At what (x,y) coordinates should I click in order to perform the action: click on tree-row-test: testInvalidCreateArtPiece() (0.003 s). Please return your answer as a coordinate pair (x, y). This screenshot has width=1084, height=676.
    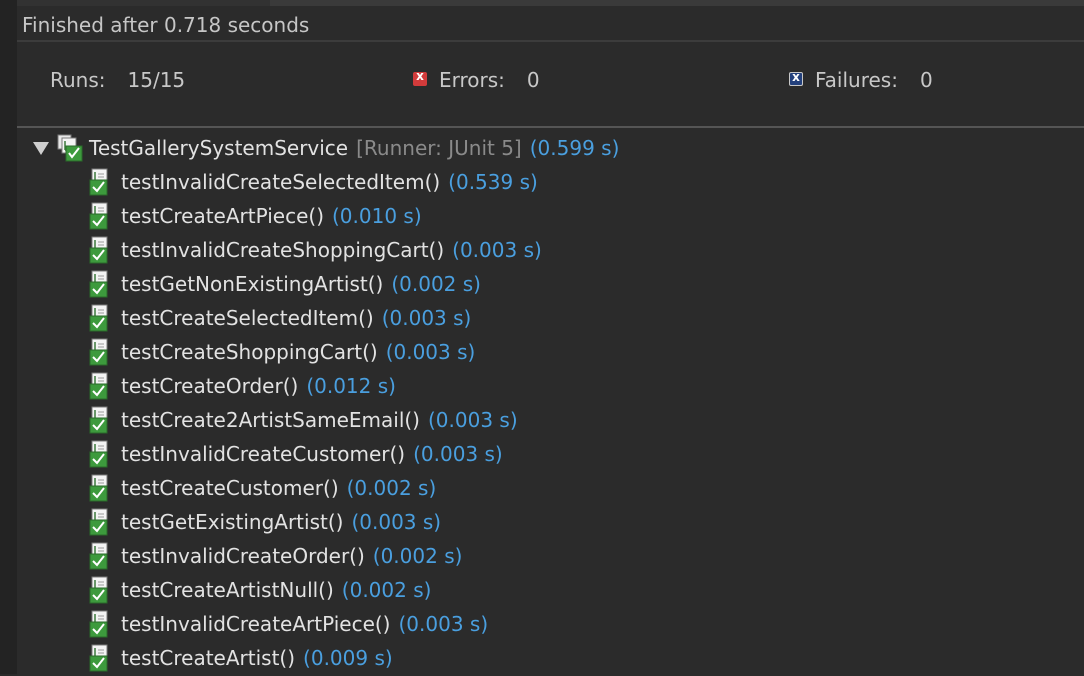
    Looking at the image, I should click on (288, 624).